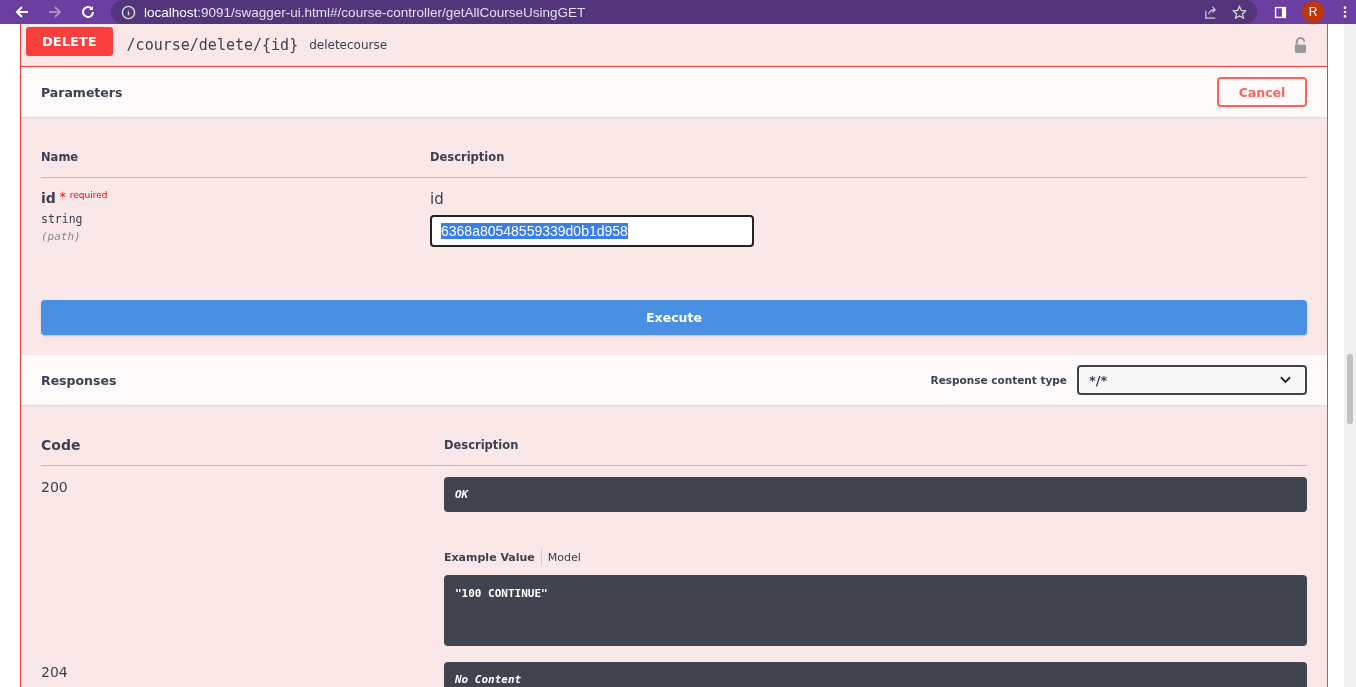 The image size is (1356, 687). I want to click on menu-icon, so click(1345, 12).